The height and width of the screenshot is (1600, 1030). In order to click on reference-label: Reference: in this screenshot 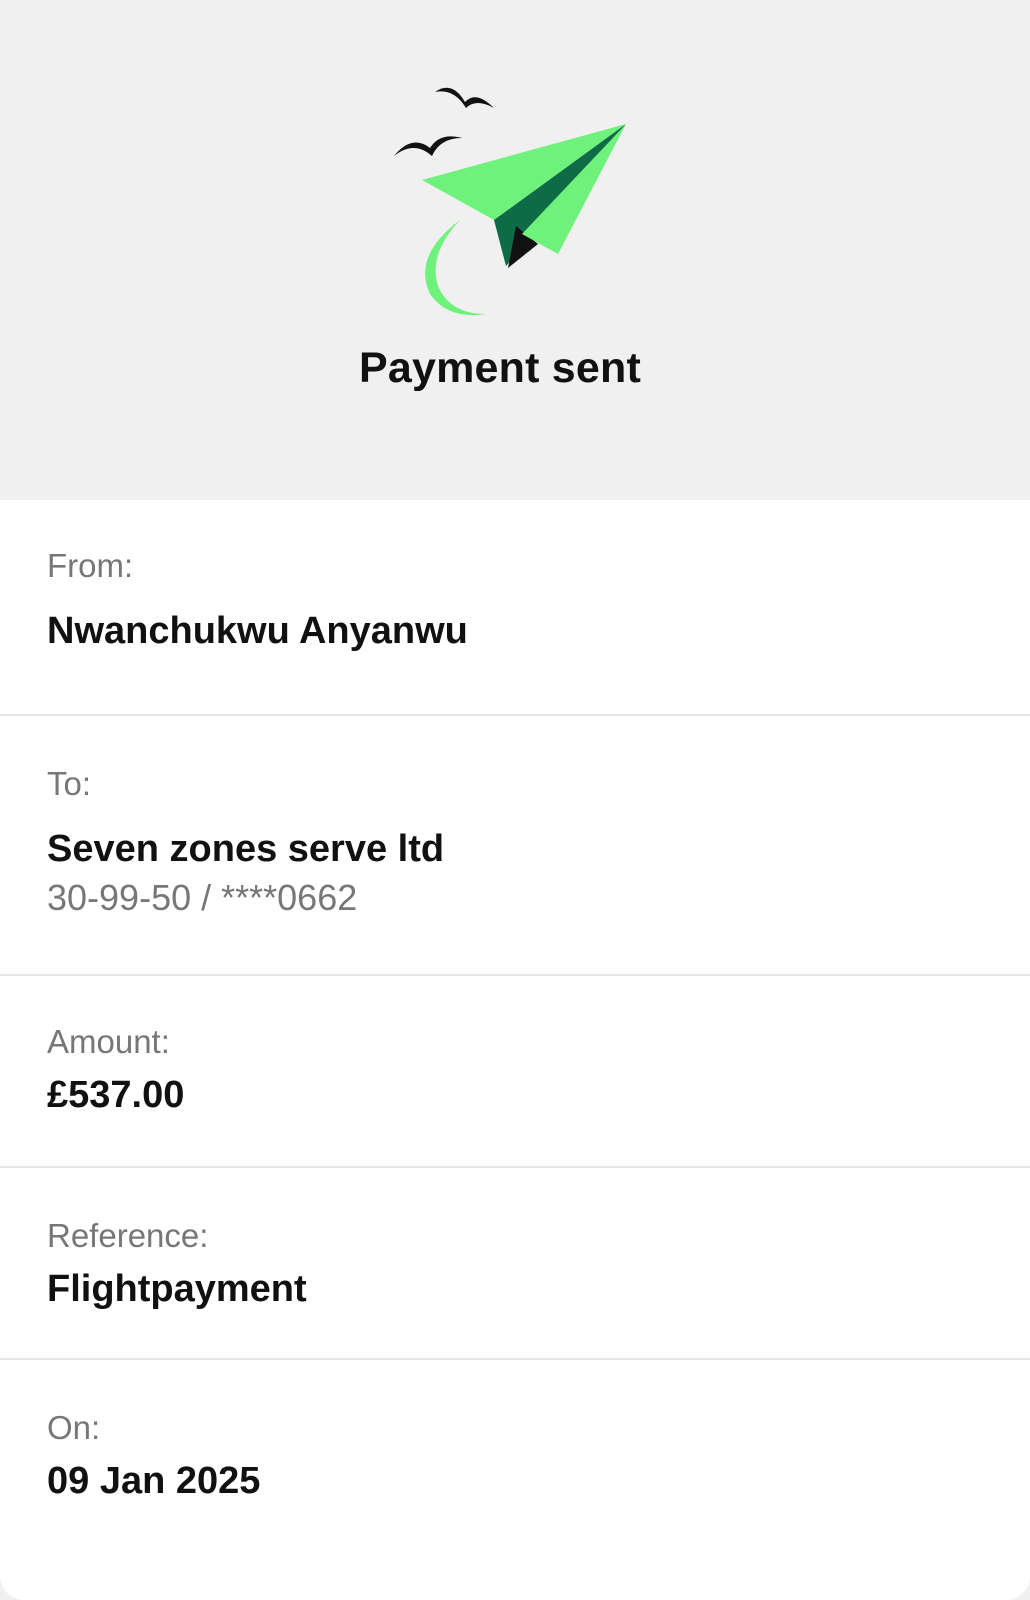, I will do `click(128, 1235)`.